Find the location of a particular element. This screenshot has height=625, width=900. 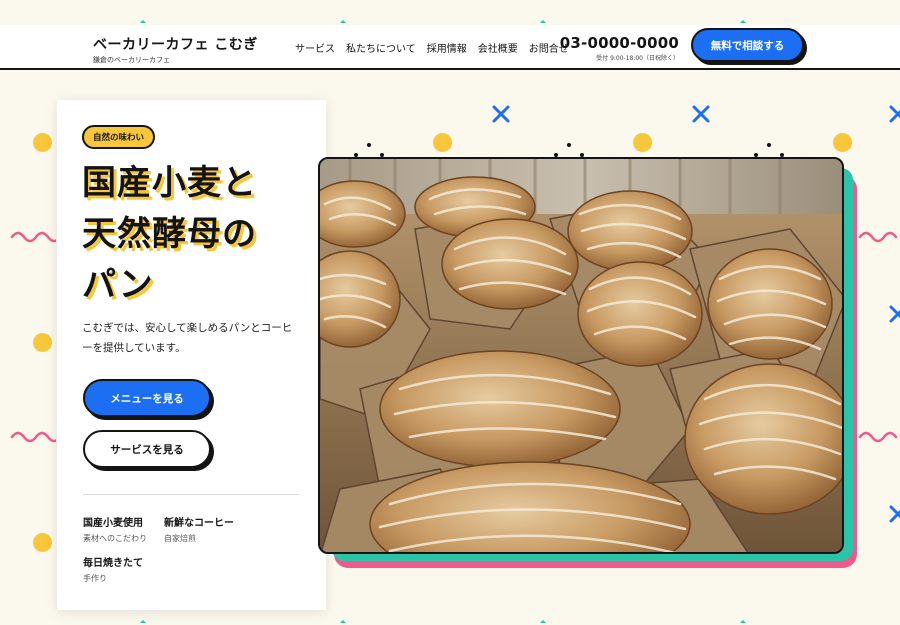

feature-title: 国産小麦使用 is located at coordinates (113, 523).